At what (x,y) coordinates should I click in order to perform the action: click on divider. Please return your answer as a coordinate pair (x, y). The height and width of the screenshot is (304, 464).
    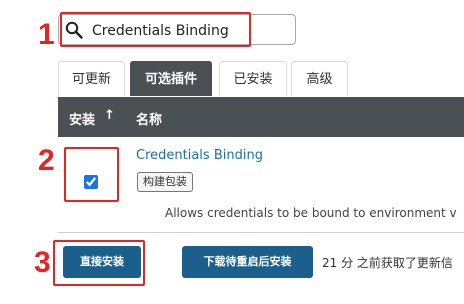
    Looking at the image, I should click on (261, 232).